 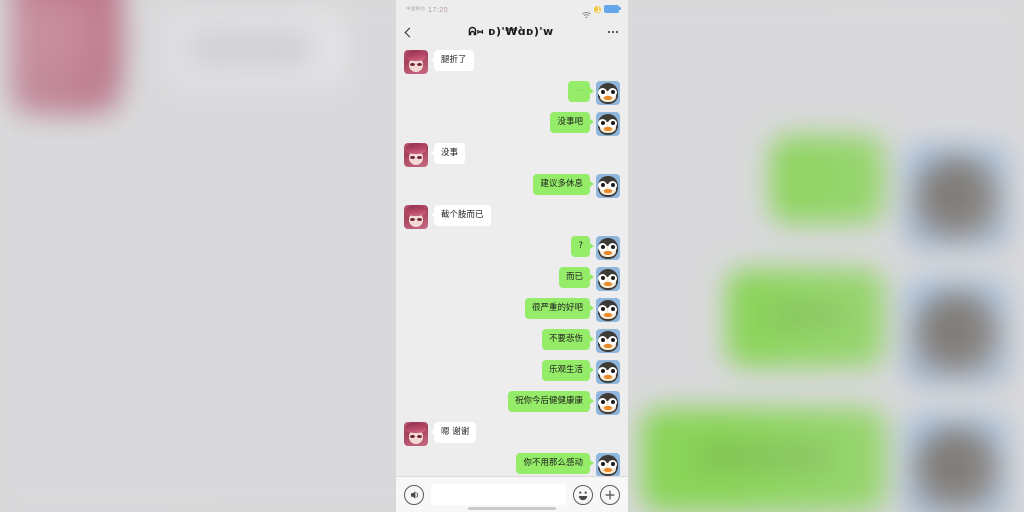 I want to click on home-indicator, so click(x=512, y=508).